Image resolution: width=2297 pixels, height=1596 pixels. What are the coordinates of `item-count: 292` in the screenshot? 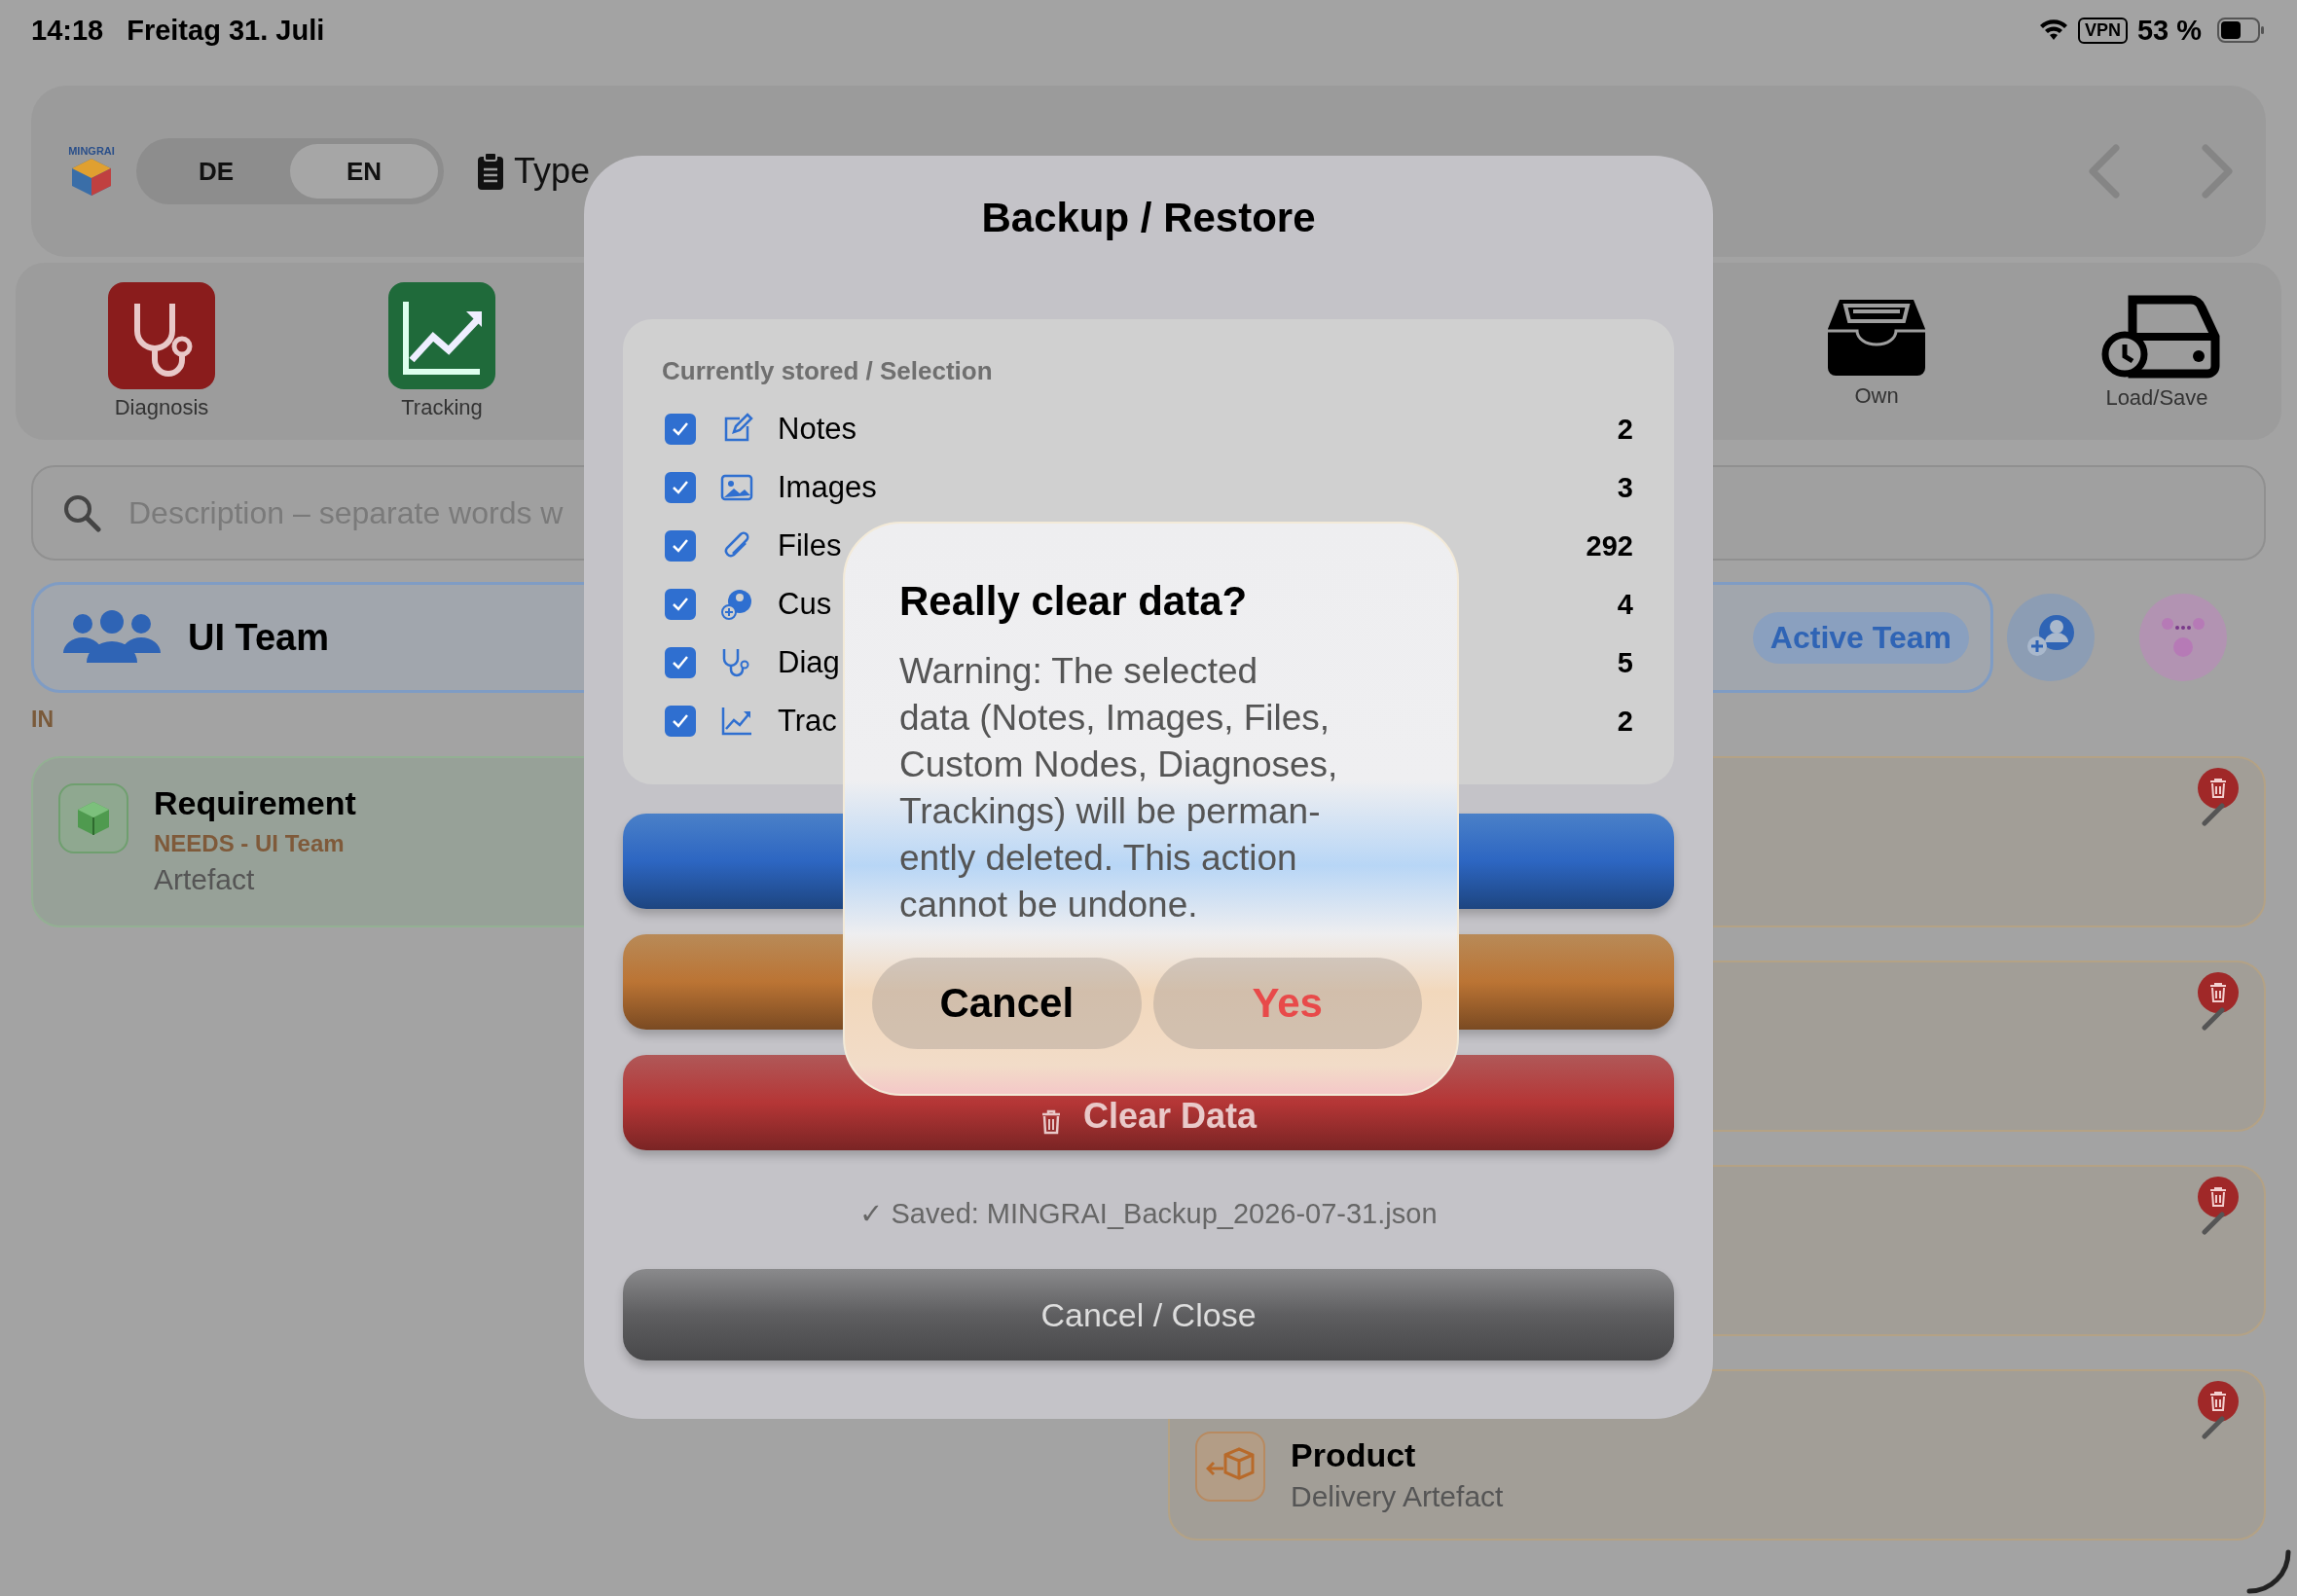 It's located at (1609, 545).